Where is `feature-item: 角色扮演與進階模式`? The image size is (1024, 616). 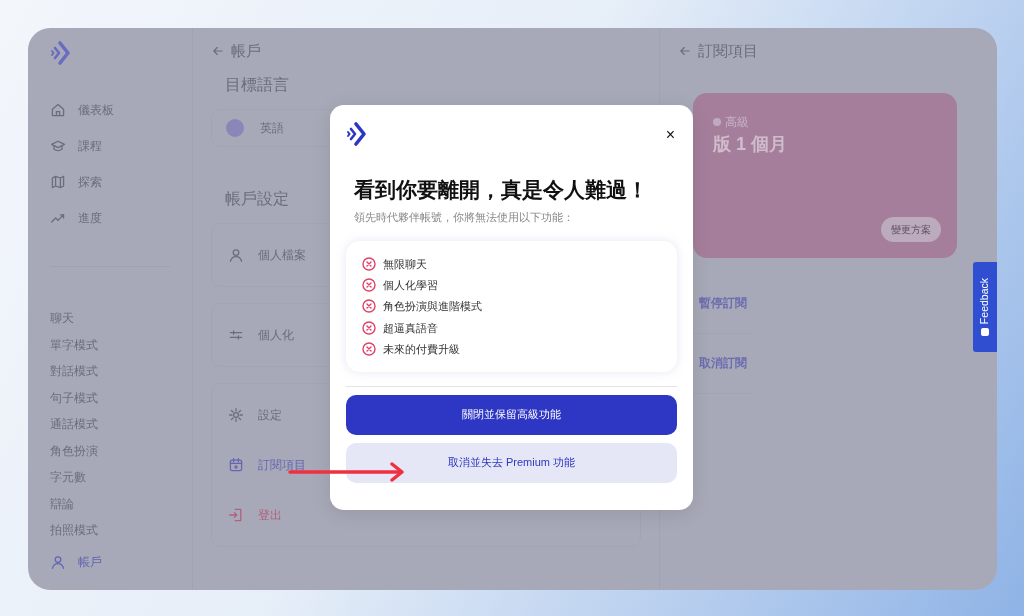
feature-item: 角色扮演與進階模式 is located at coordinates (432, 307).